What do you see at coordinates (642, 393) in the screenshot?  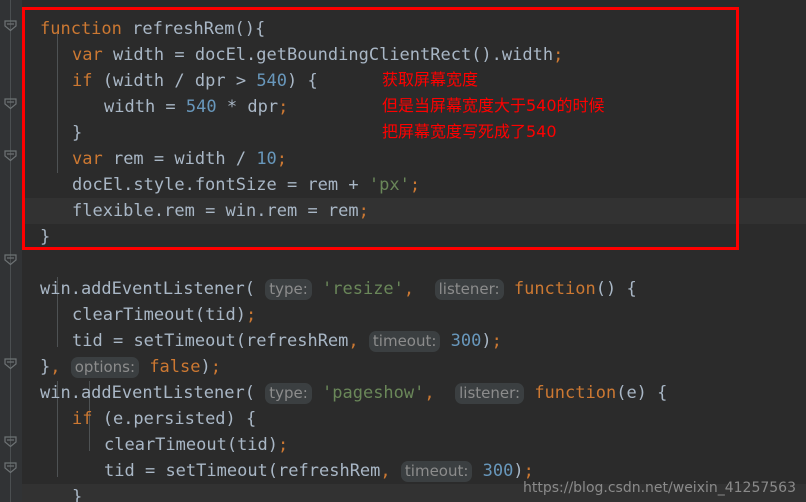 I see `code-token: (e) {` at bounding box center [642, 393].